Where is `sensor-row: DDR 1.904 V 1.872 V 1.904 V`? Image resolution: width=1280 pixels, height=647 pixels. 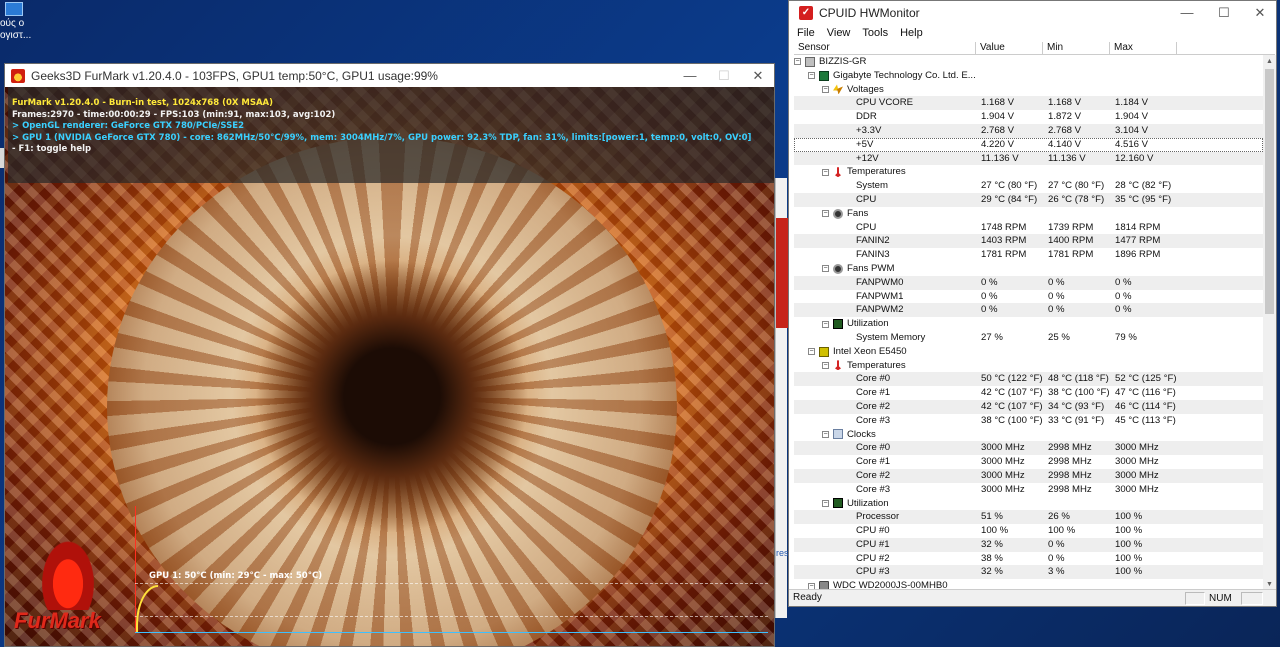 sensor-row: DDR 1.904 V 1.872 V 1.904 V is located at coordinates (1028, 117).